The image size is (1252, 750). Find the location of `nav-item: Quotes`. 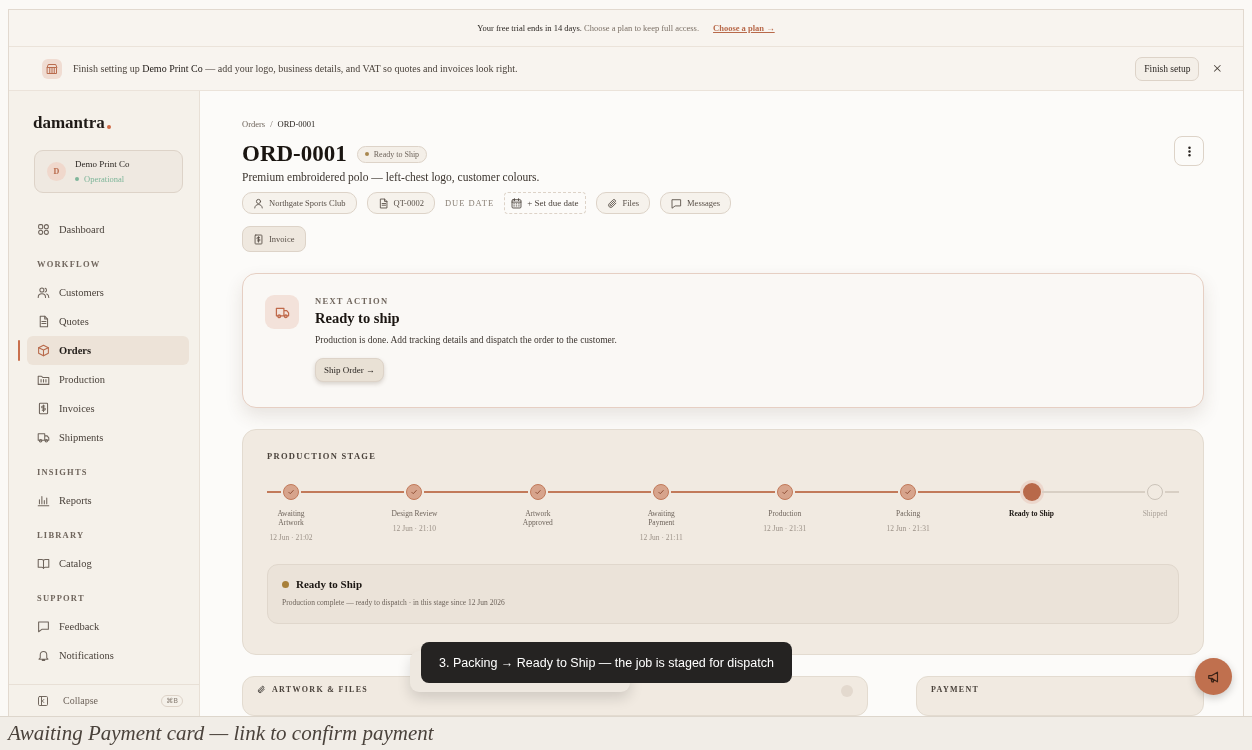

nav-item: Quotes is located at coordinates (108, 322).